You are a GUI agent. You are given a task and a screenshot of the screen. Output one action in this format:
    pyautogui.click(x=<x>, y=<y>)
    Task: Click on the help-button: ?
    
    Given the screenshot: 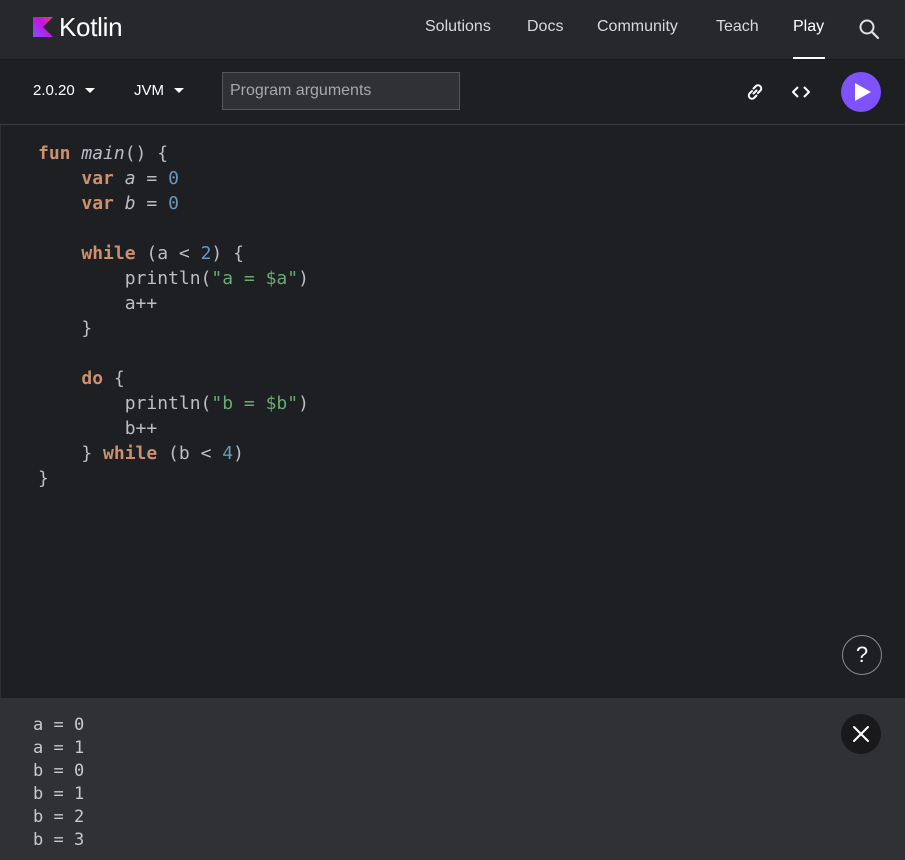 What is the action you would take?
    pyautogui.click(x=862, y=655)
    